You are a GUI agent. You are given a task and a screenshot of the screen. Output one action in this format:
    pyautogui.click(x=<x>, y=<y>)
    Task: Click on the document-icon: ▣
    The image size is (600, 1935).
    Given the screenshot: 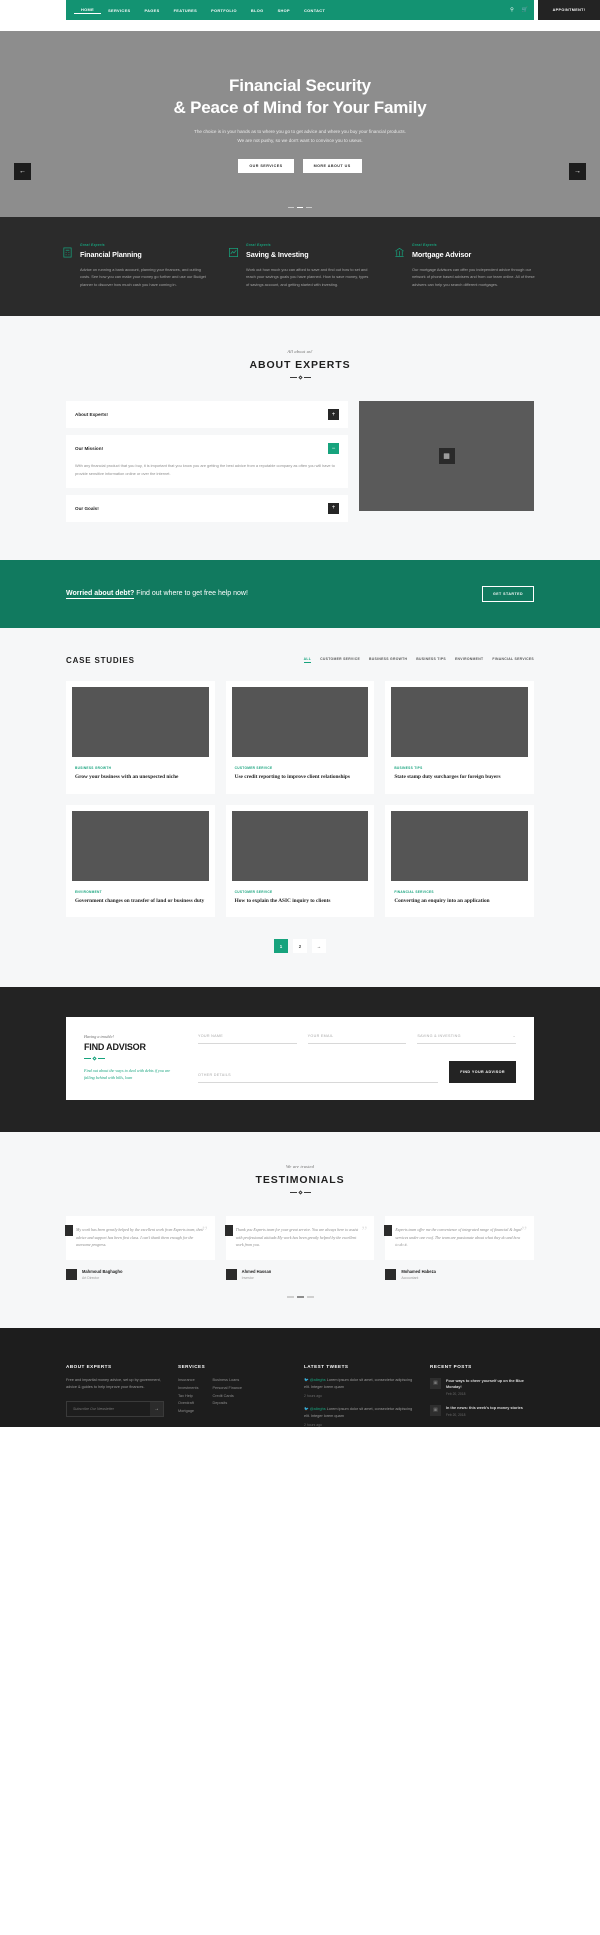 What is the action you would take?
    pyautogui.click(x=435, y=1410)
    